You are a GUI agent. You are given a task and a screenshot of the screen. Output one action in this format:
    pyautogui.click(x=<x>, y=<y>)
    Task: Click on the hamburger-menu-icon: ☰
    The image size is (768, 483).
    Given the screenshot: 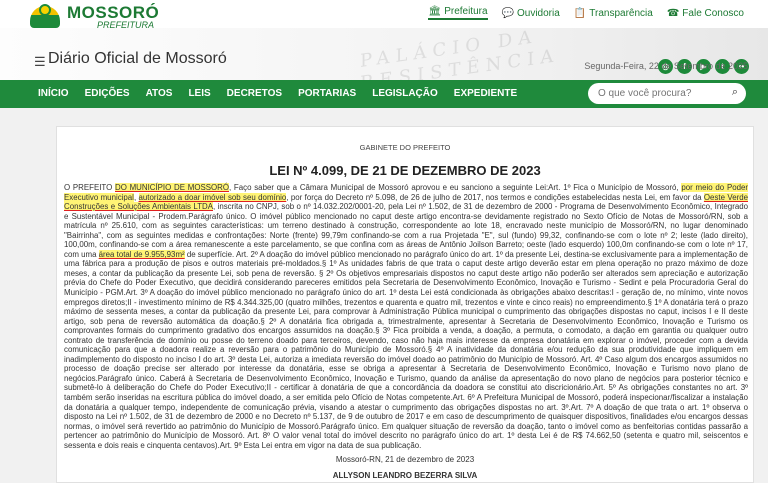 What is the action you would take?
    pyautogui.click(x=40, y=62)
    